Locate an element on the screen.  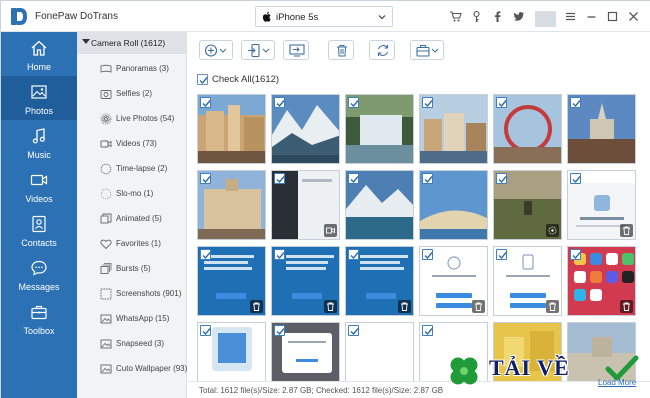
add-button is located at coordinates (216, 50).